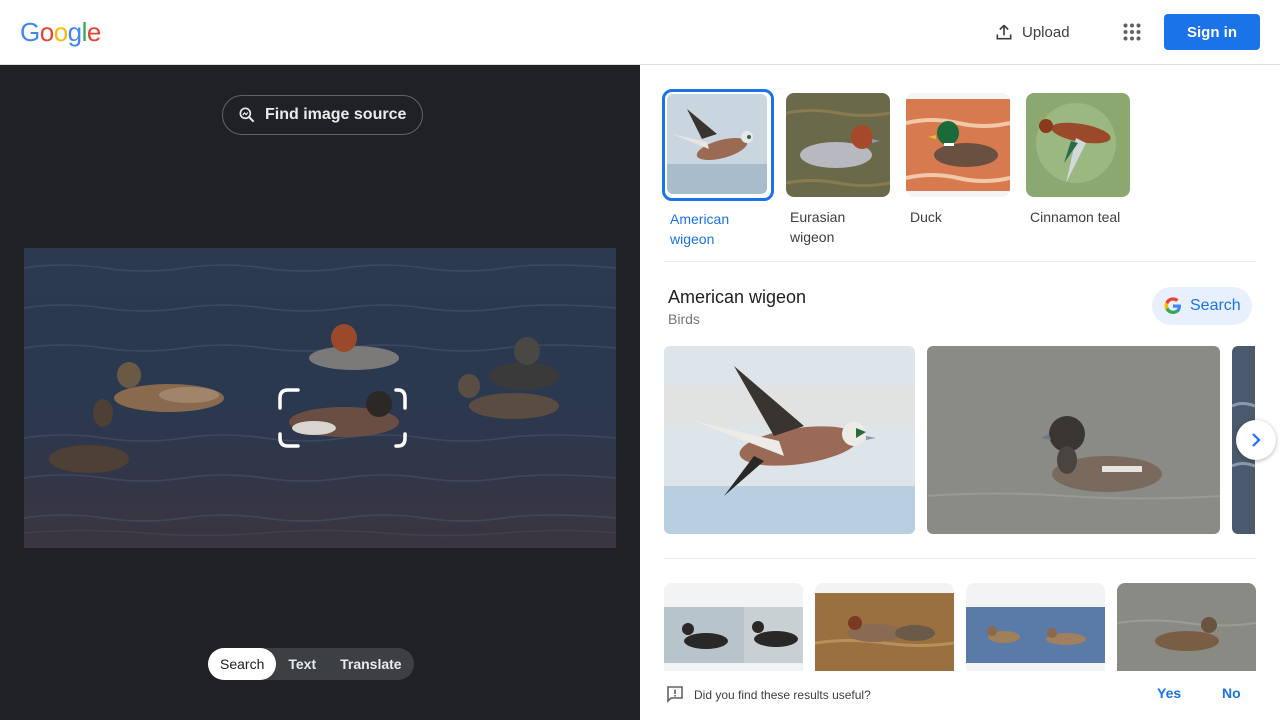 The height and width of the screenshot is (720, 1280). I want to click on apps-button, so click(1132, 32).